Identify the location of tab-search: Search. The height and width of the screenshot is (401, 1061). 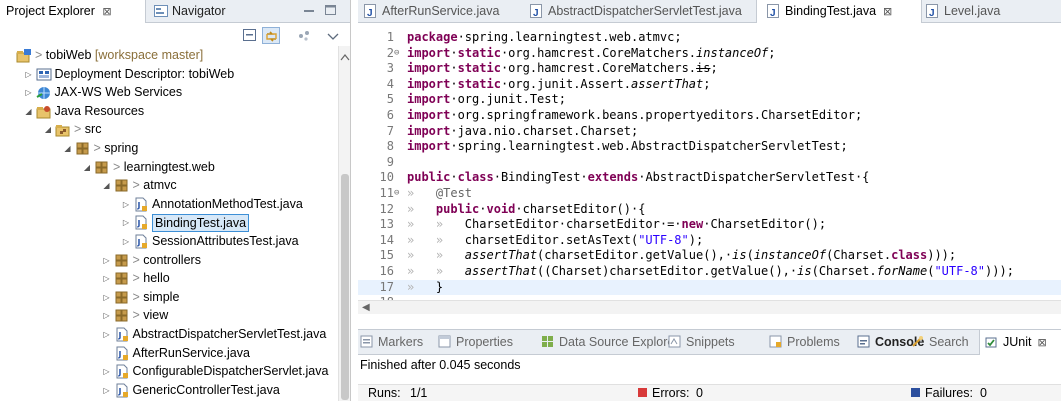
(940, 342).